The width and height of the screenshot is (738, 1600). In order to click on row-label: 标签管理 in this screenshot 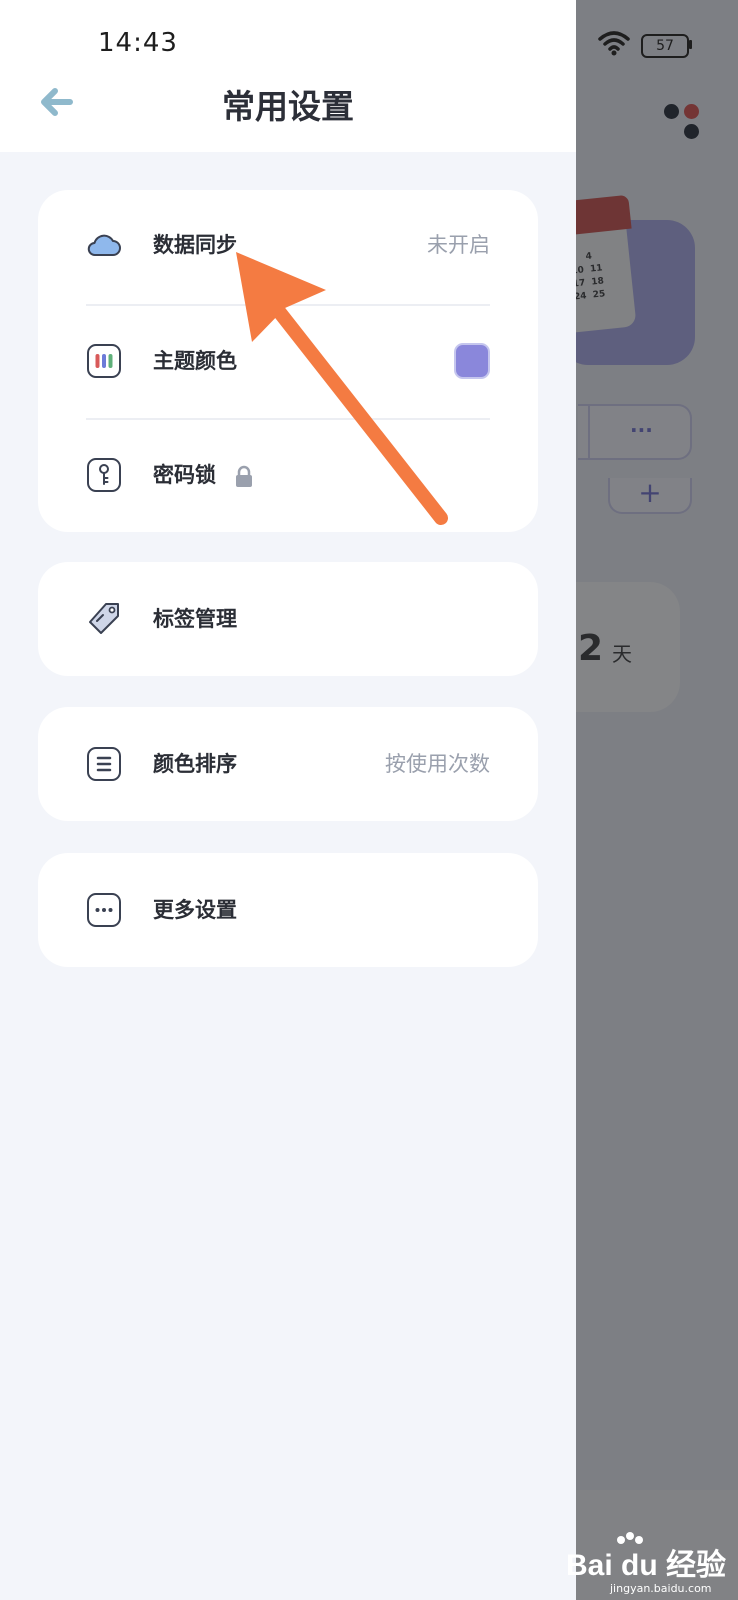, I will do `click(195, 619)`.